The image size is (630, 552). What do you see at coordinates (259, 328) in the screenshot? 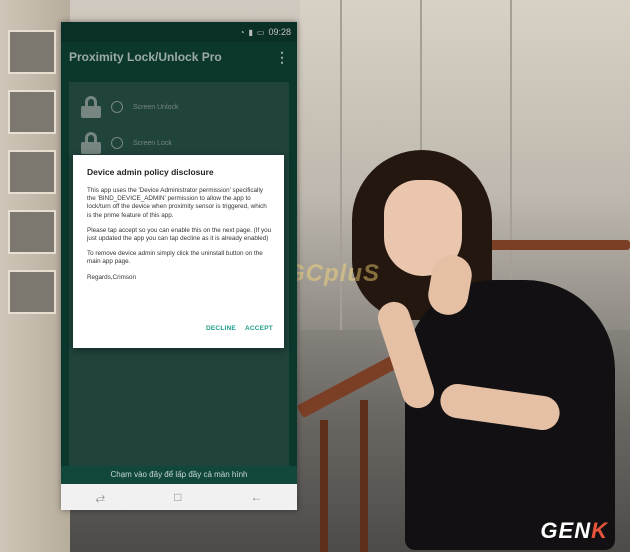
I see `accept-button: ACCEPT` at bounding box center [259, 328].